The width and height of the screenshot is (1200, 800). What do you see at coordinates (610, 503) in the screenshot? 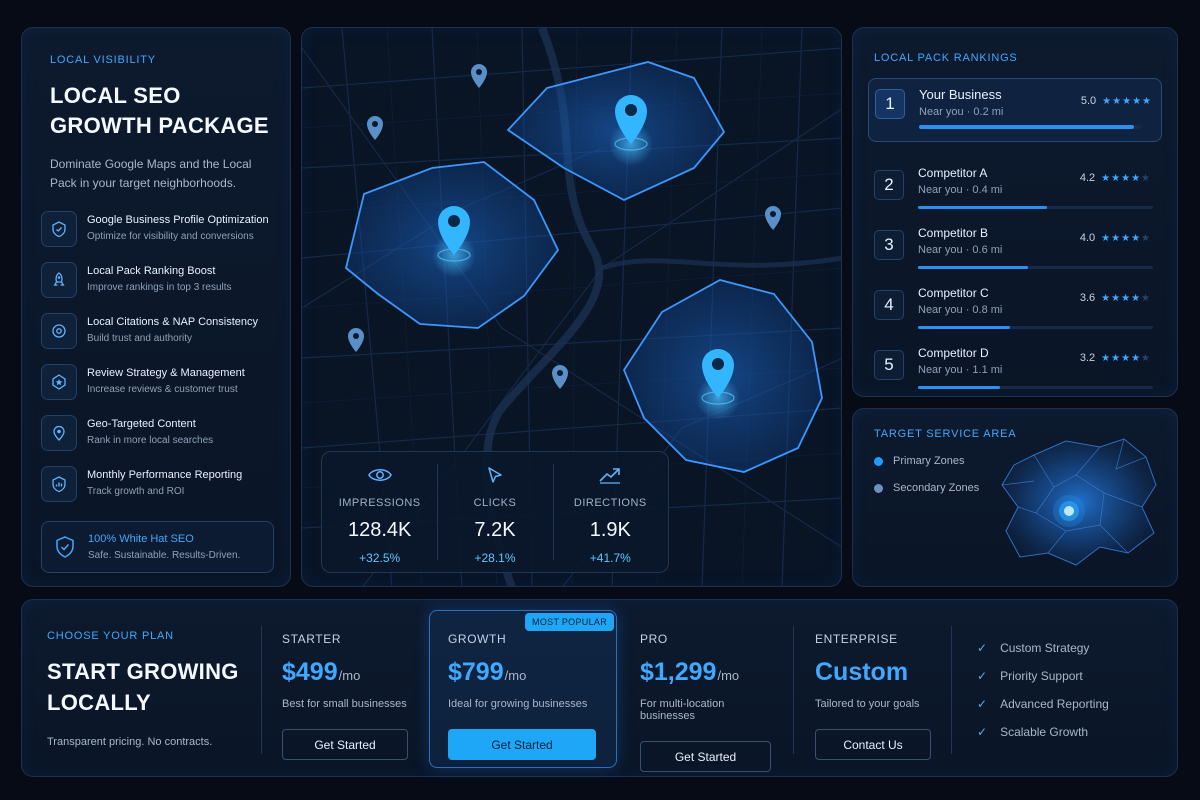
I see `stat-label: DIRECTIONS` at bounding box center [610, 503].